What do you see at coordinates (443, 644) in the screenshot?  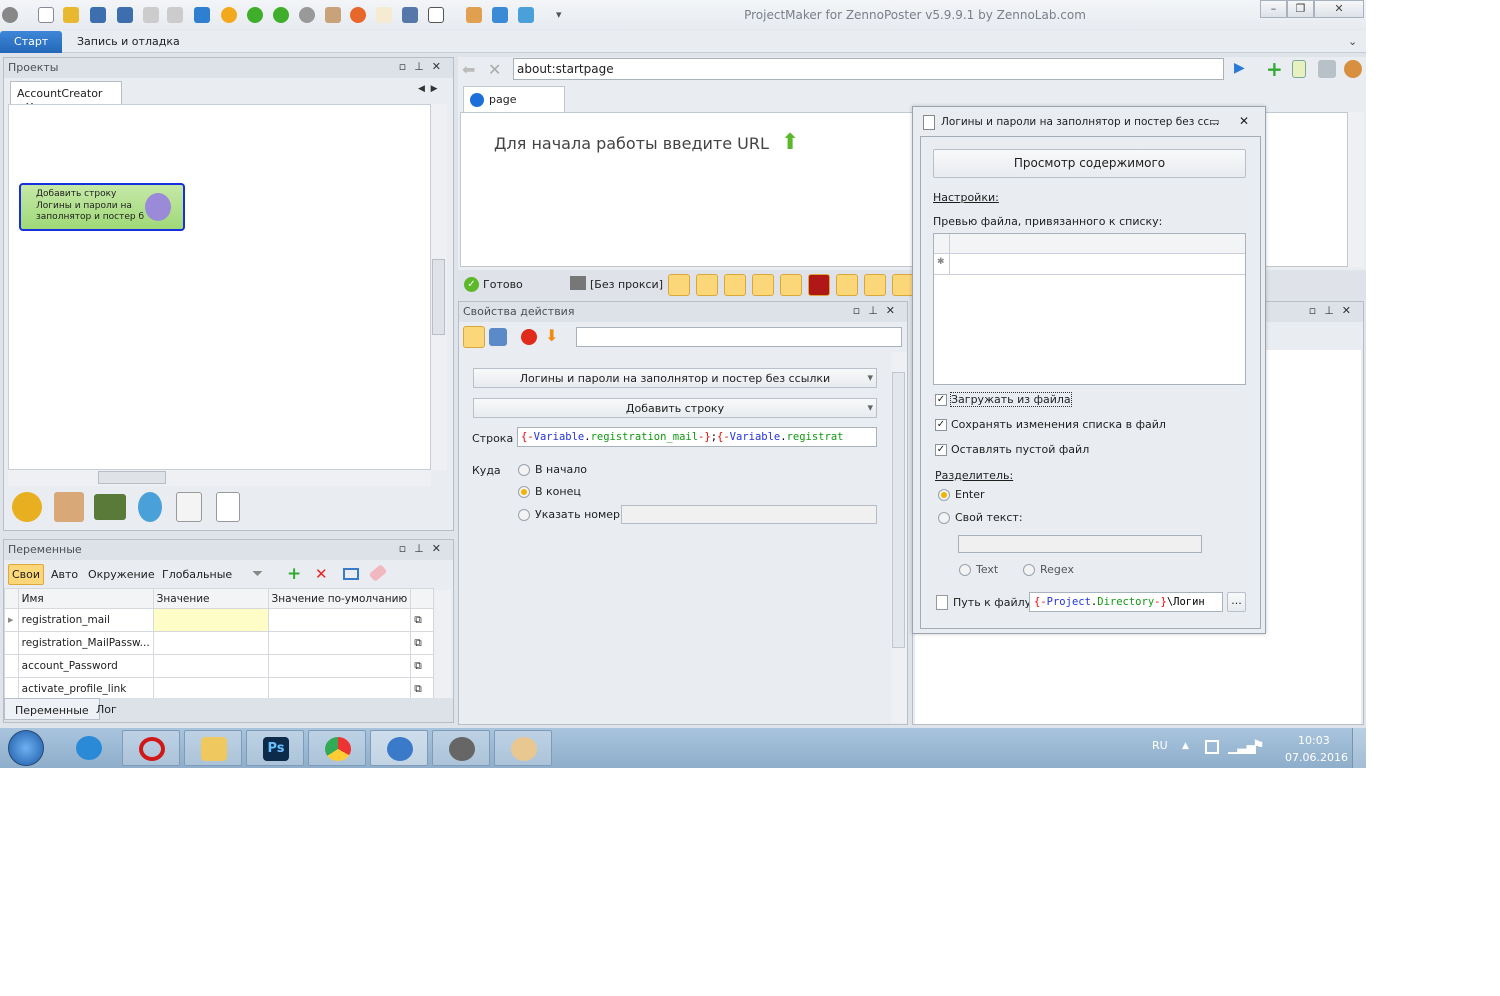 I see `variables-scrollbar` at bounding box center [443, 644].